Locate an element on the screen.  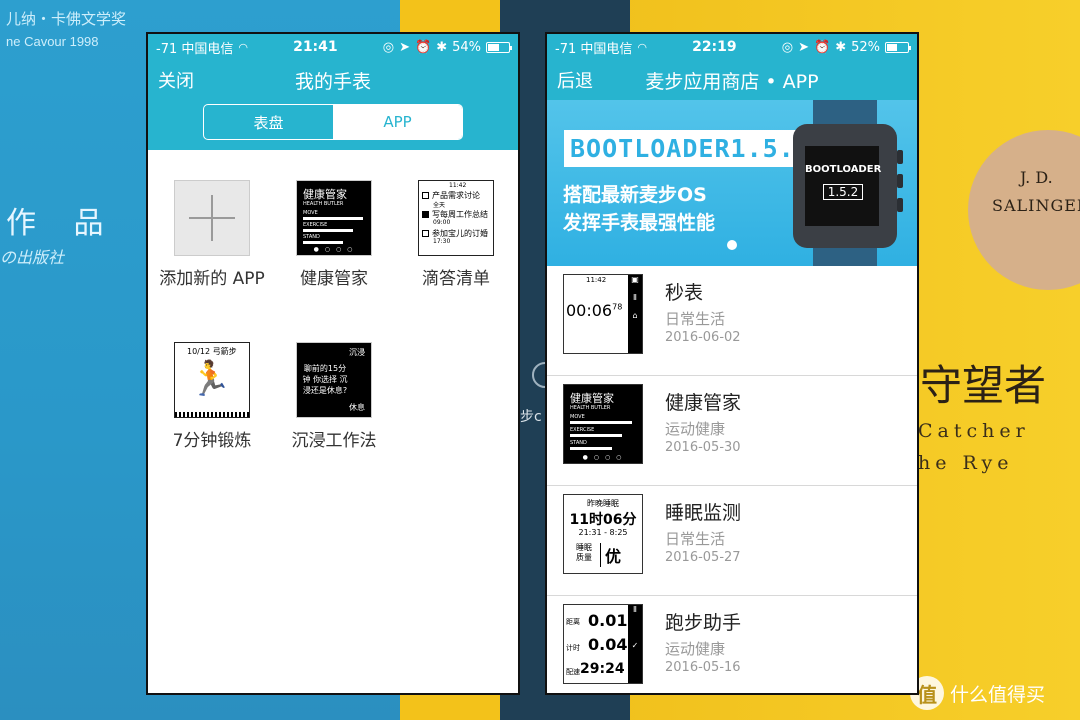
tab-app: APP is located at coordinates (397, 122).